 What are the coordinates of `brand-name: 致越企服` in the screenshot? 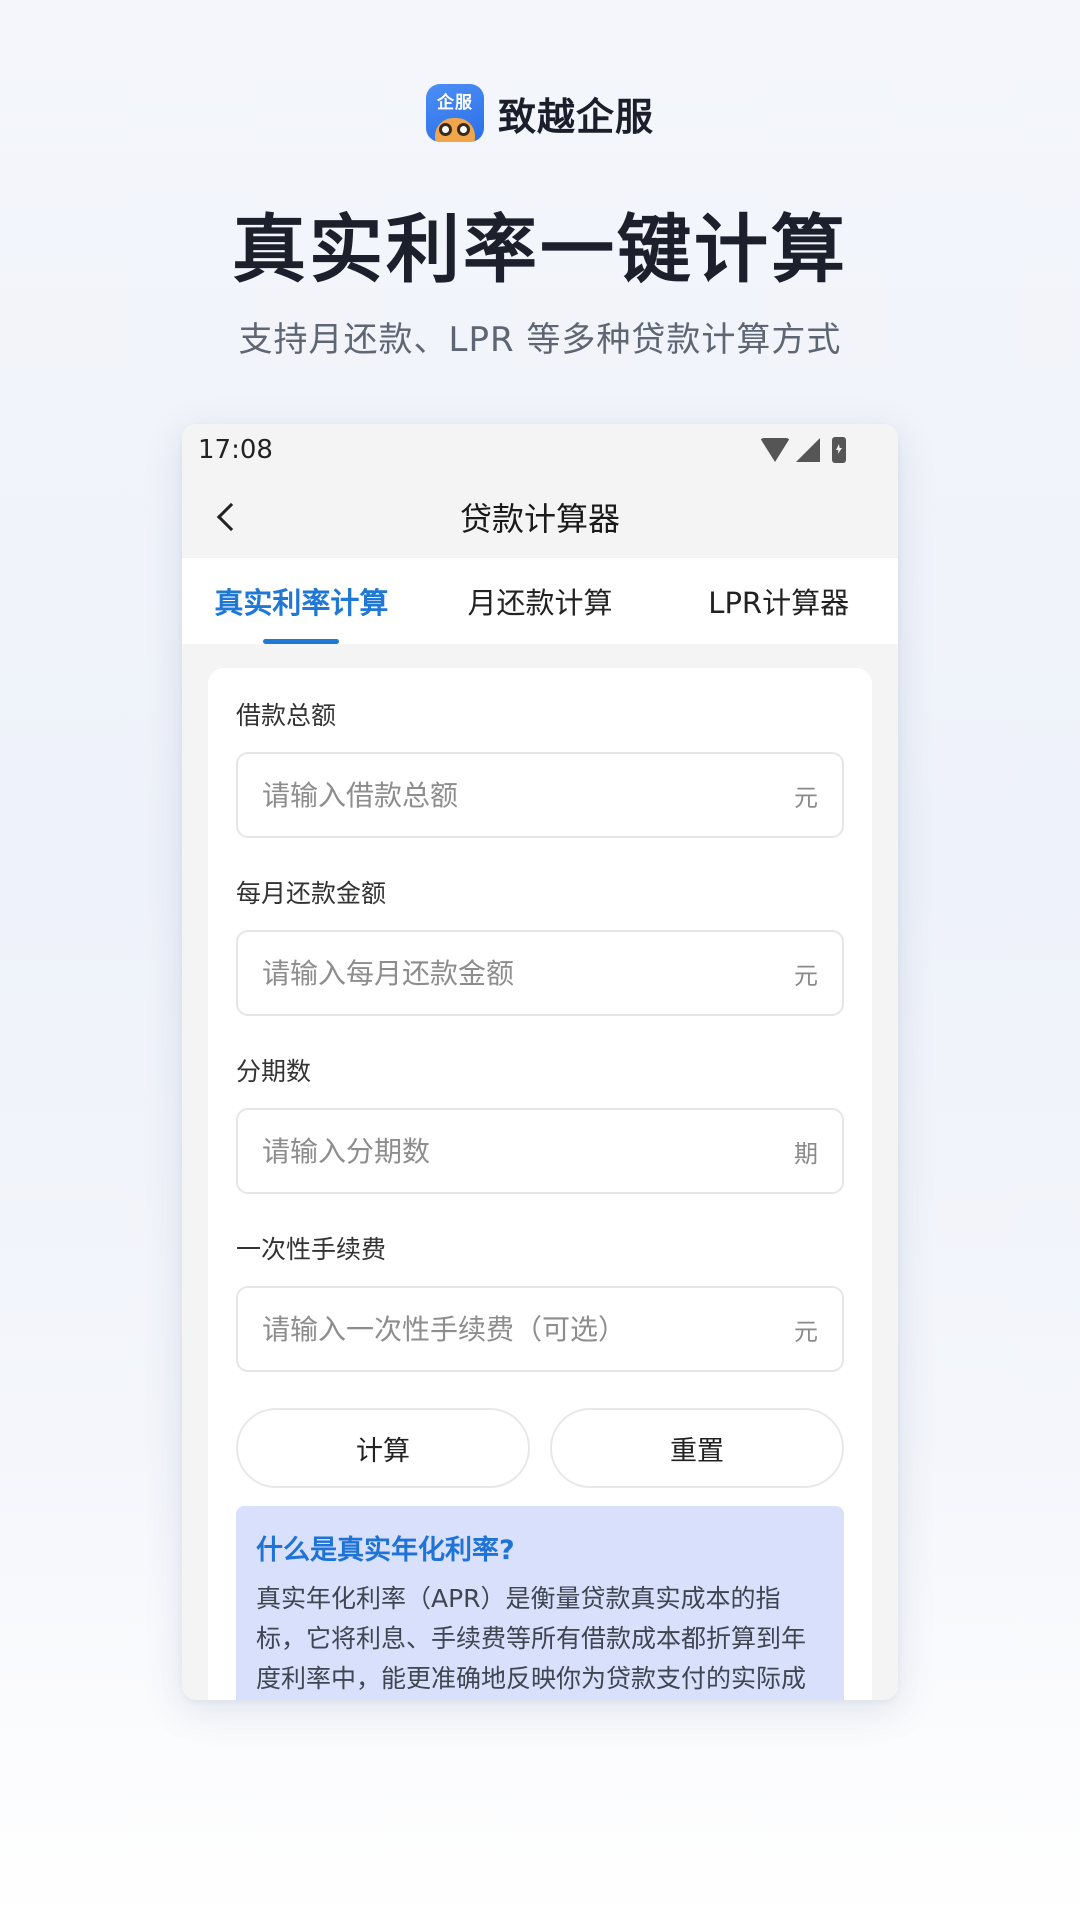 It's located at (575, 116).